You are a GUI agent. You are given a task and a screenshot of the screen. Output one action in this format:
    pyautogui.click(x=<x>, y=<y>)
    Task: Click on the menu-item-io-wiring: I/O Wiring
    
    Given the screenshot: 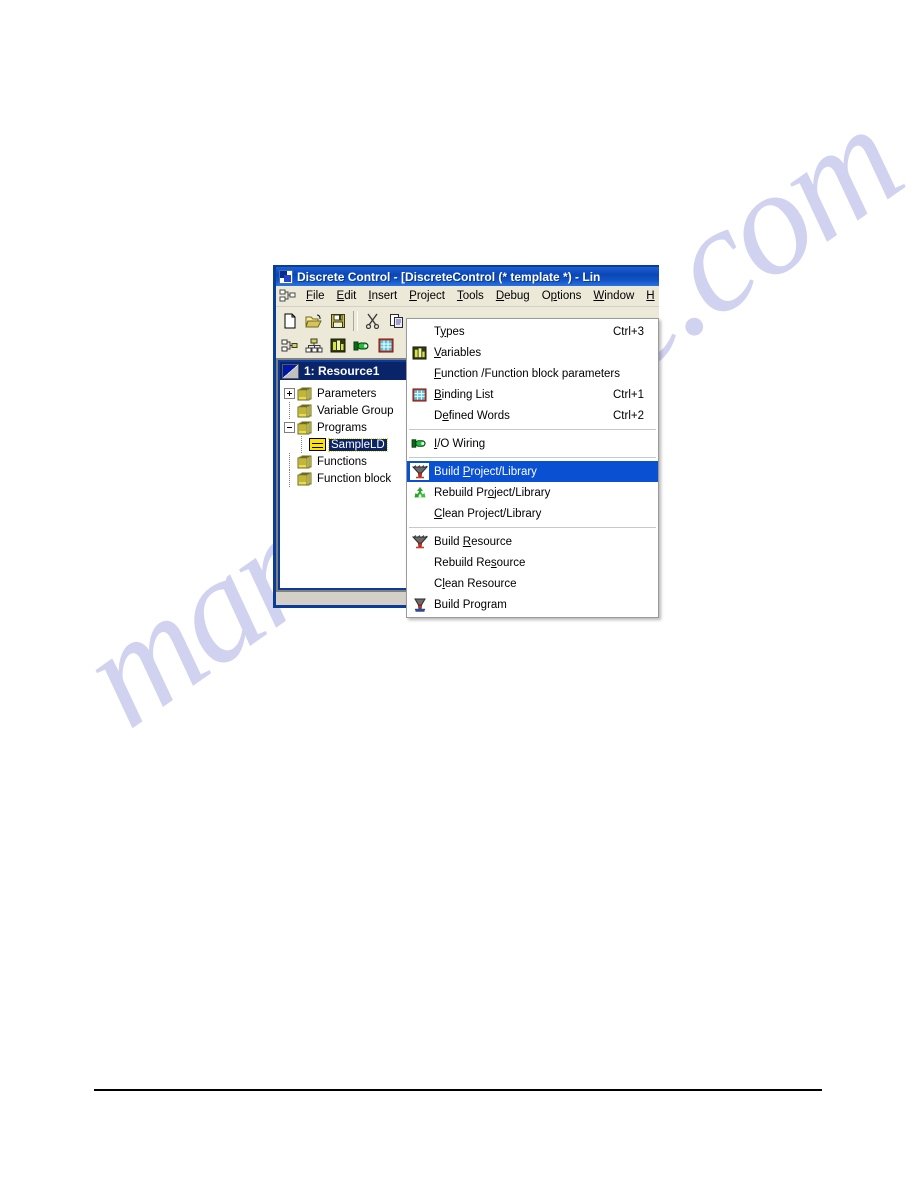 What is the action you would take?
    pyautogui.click(x=532, y=443)
    